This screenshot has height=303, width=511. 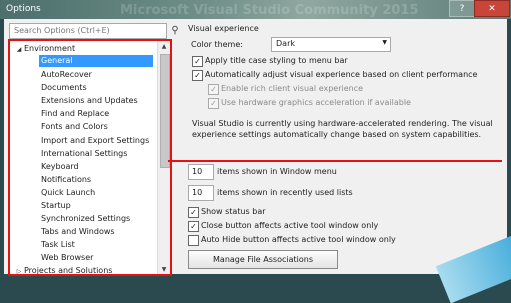 What do you see at coordinates (233, 211) in the screenshot?
I see `status-bar-label: Show status bar` at bounding box center [233, 211].